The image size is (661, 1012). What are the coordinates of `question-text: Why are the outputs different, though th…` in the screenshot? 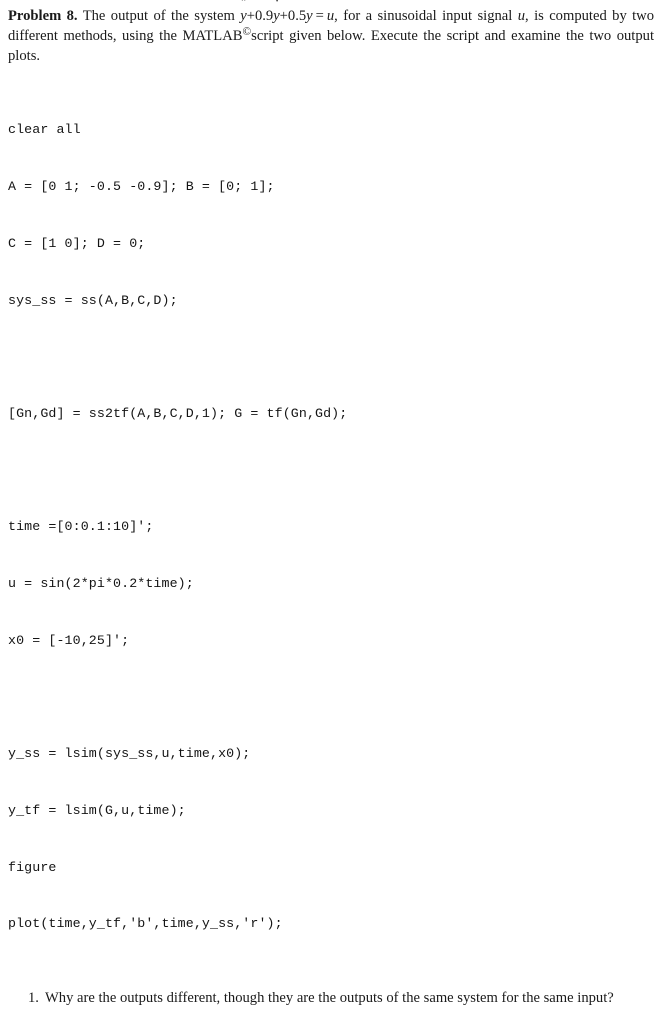 It's located at (329, 998).